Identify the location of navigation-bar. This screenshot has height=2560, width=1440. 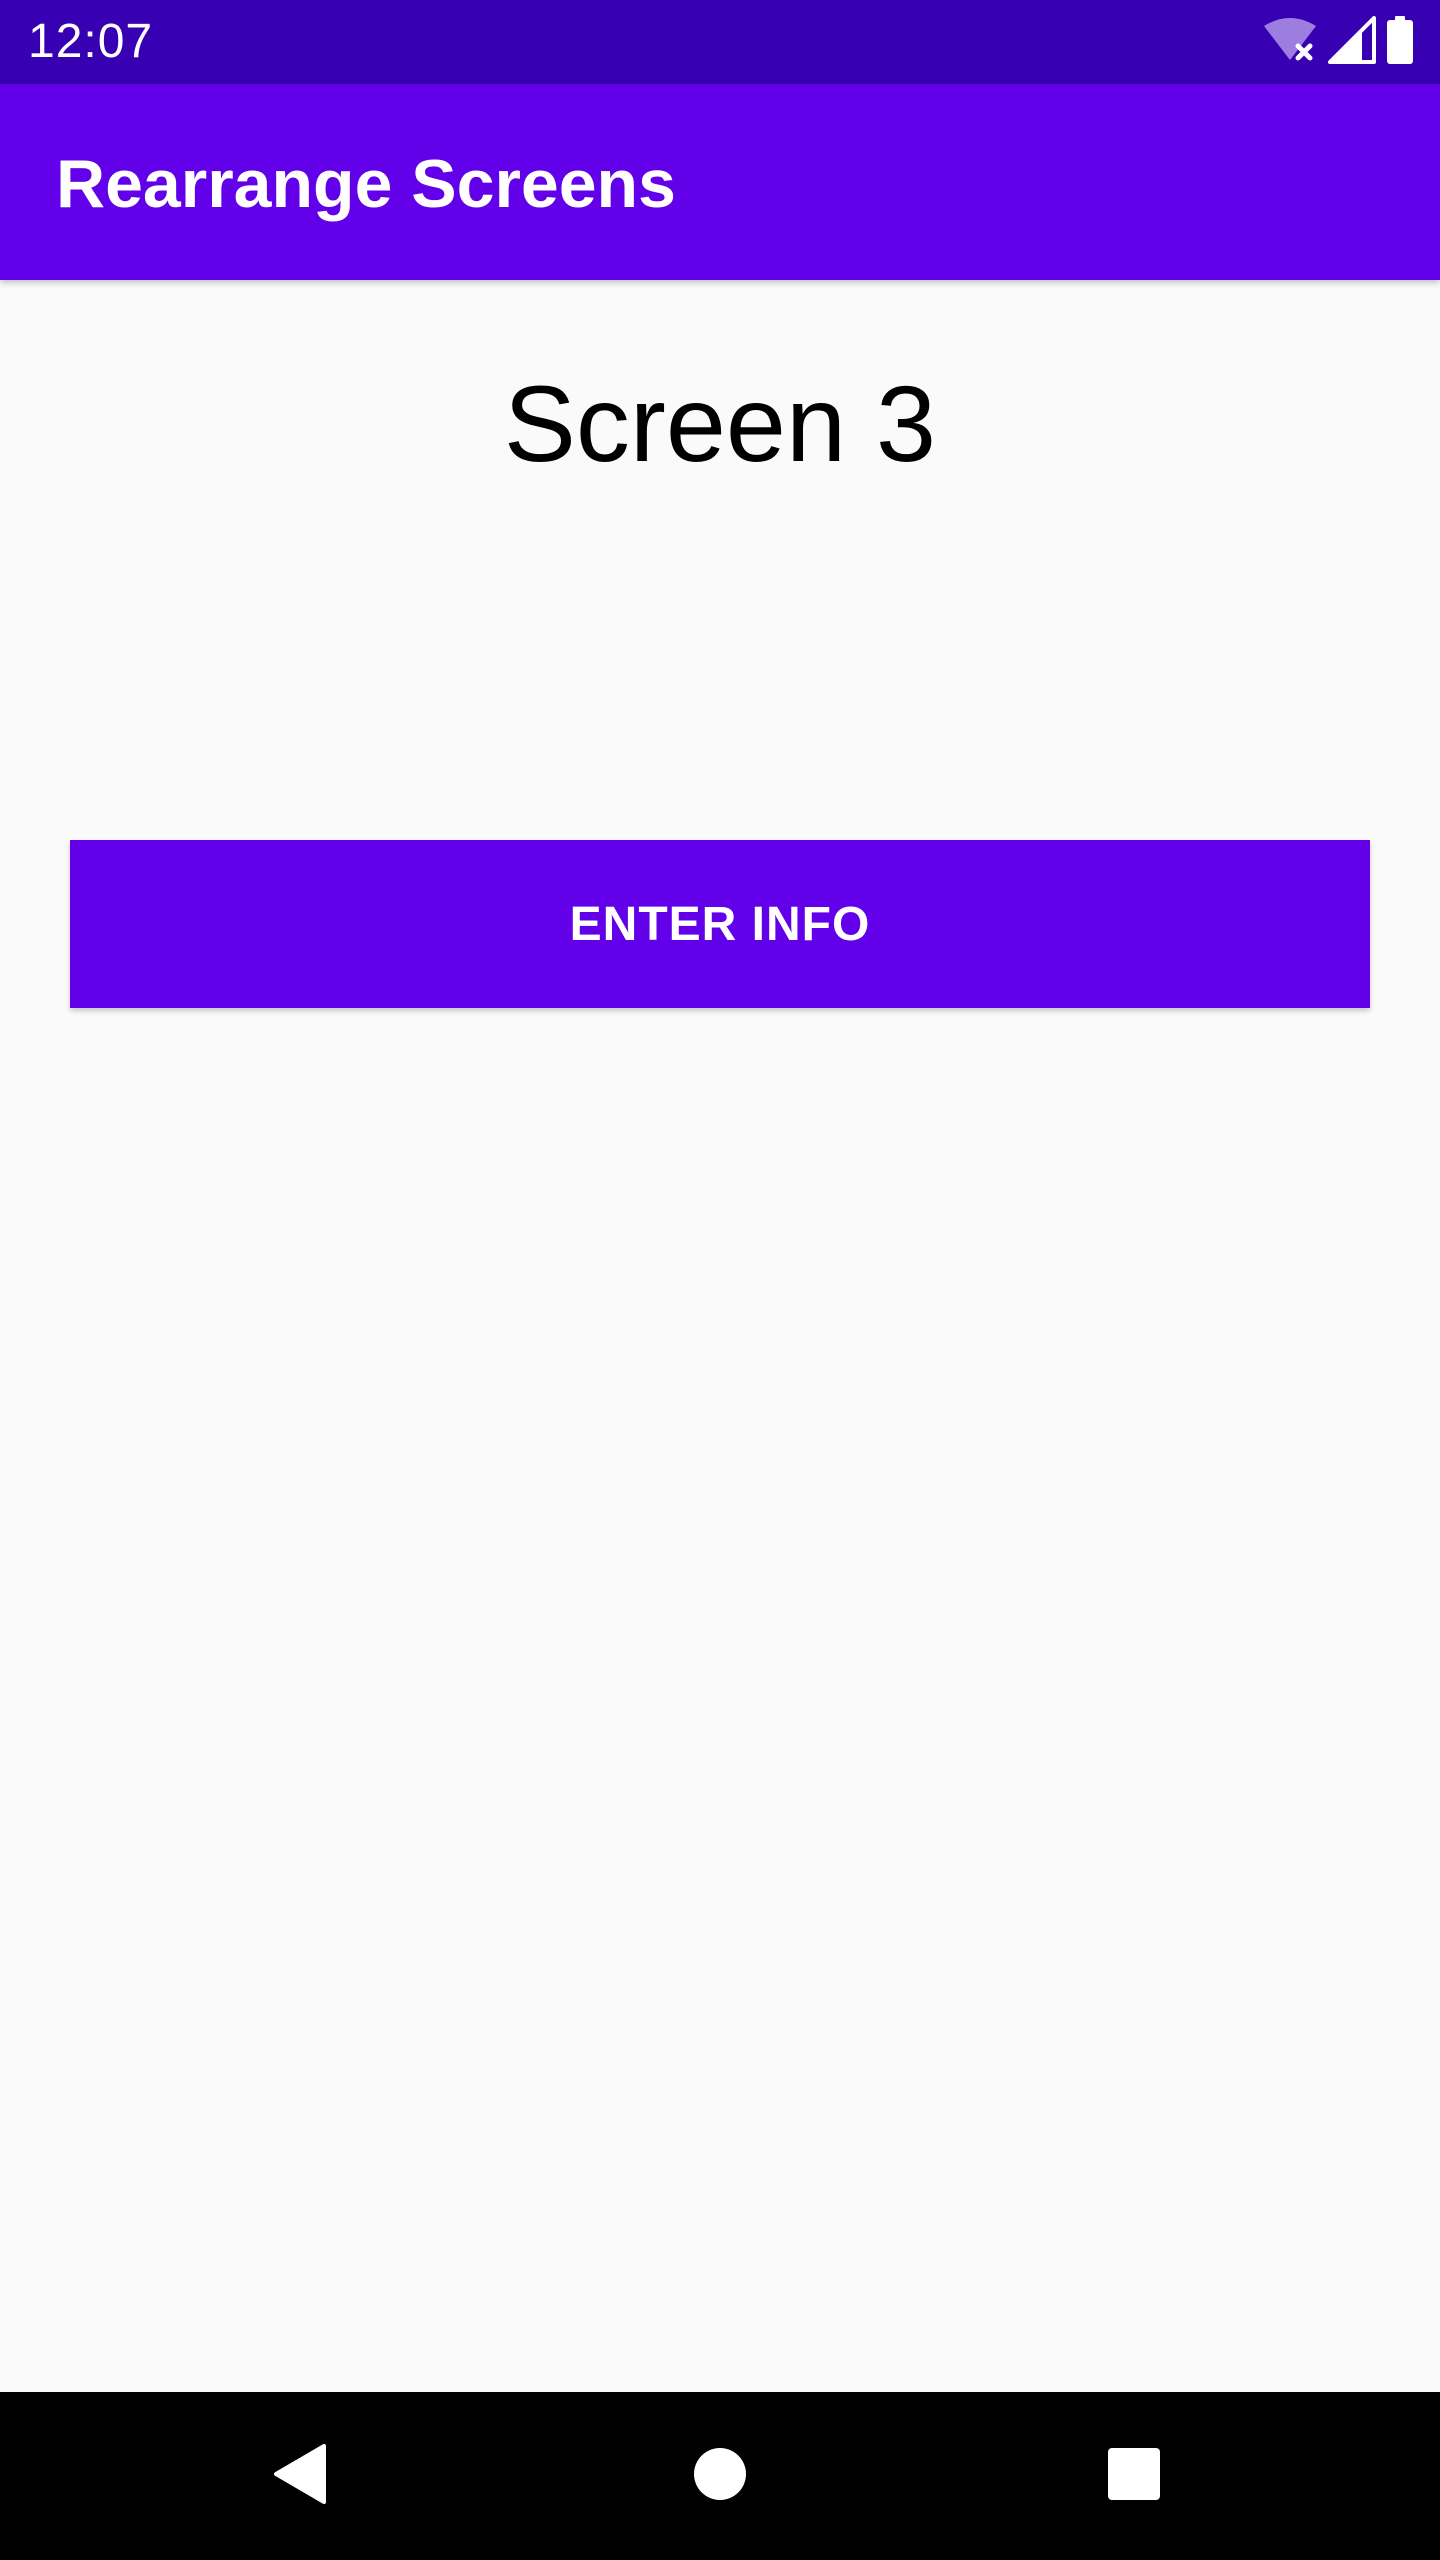
(720, 2476).